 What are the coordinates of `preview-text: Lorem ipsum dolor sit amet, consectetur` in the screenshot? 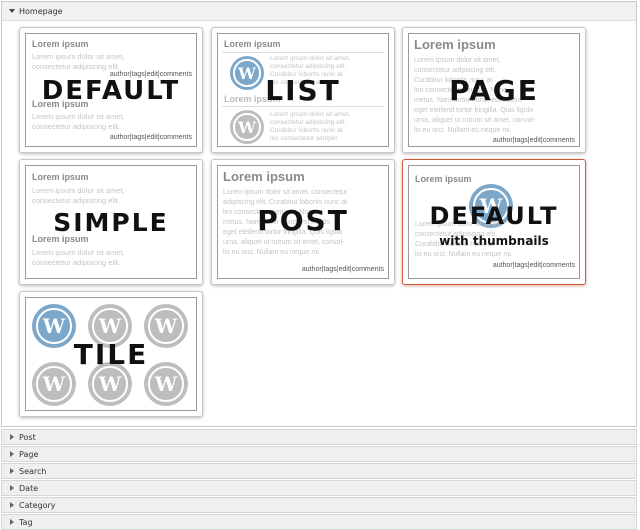 It's located at (285, 192).